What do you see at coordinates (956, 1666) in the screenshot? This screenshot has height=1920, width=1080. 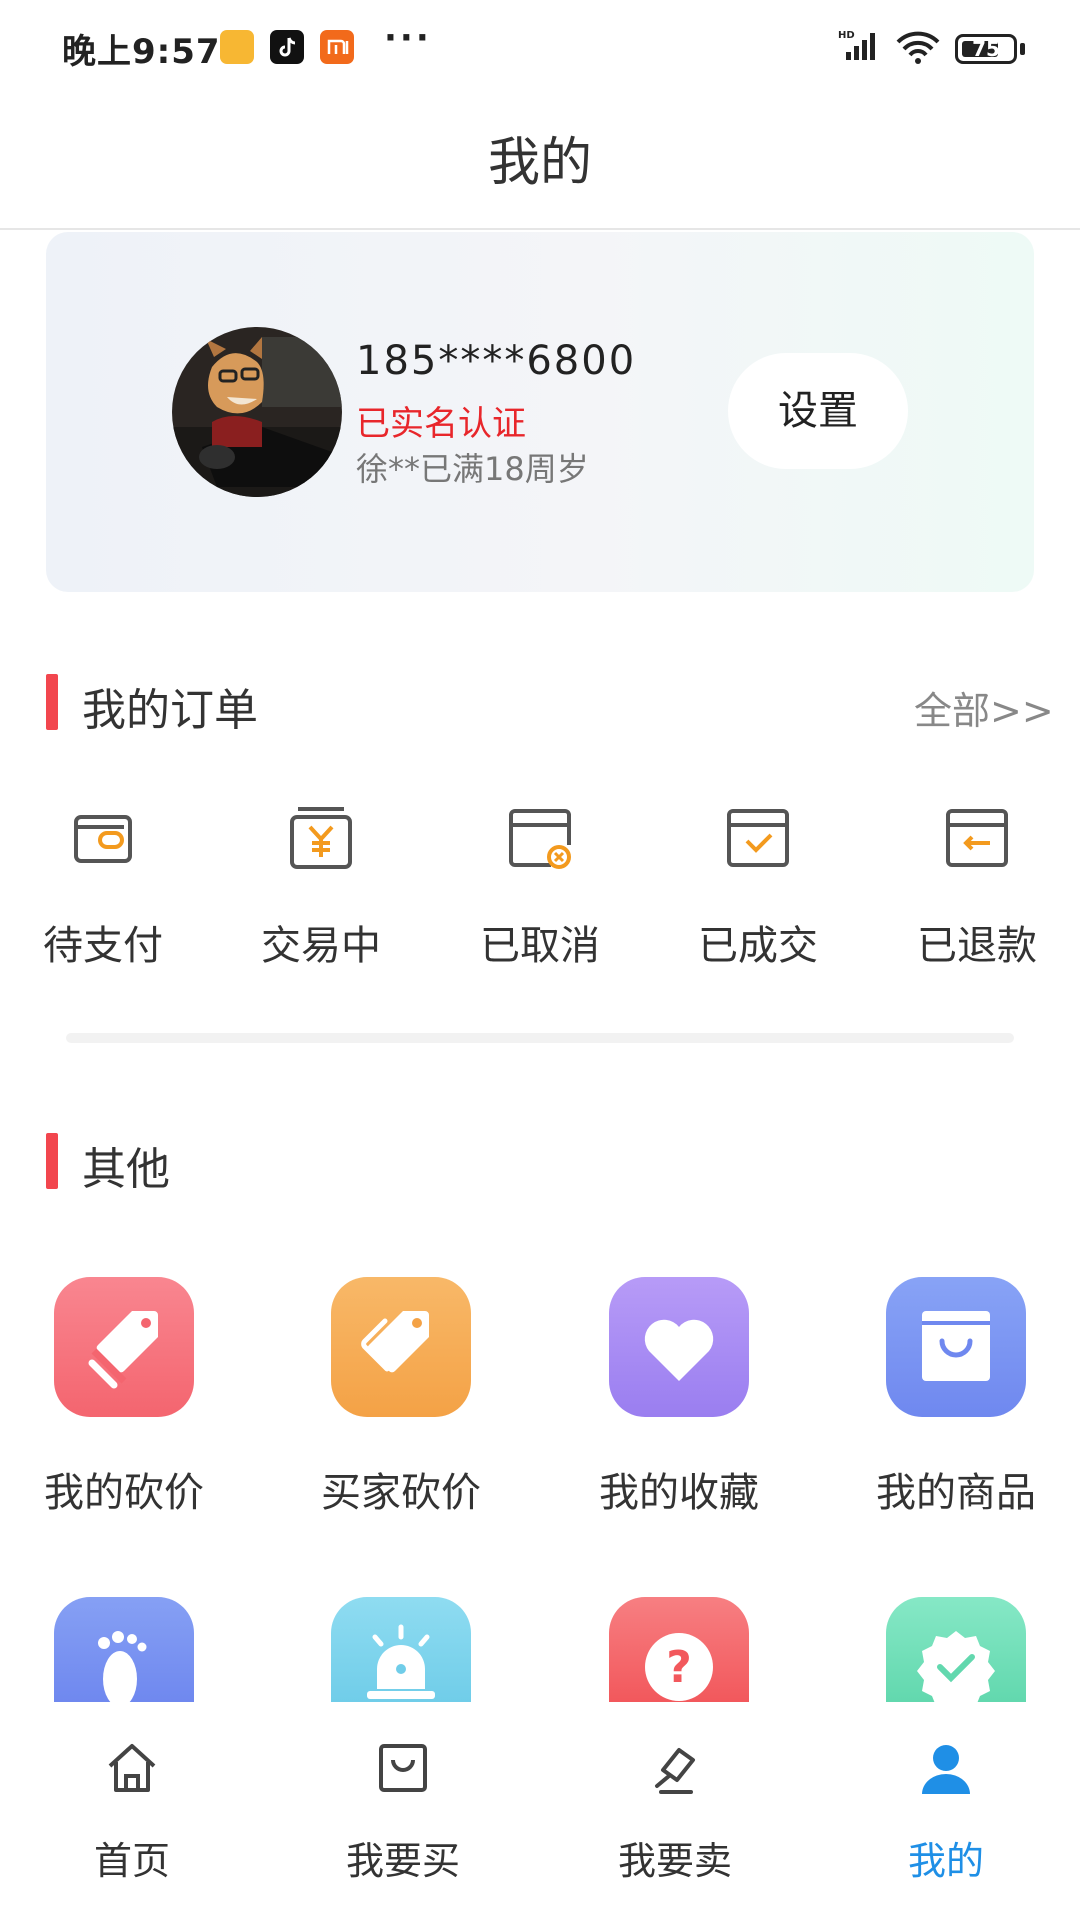 I see `verified-badge-icon` at bounding box center [956, 1666].